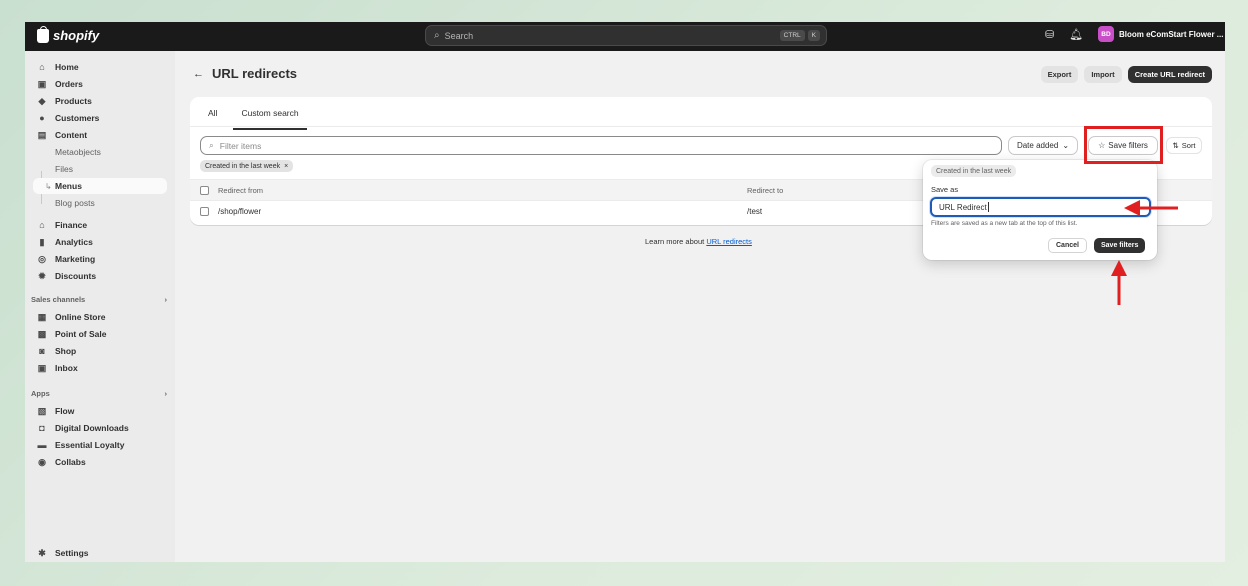  I want to click on target-icon: ◎, so click(42, 258).